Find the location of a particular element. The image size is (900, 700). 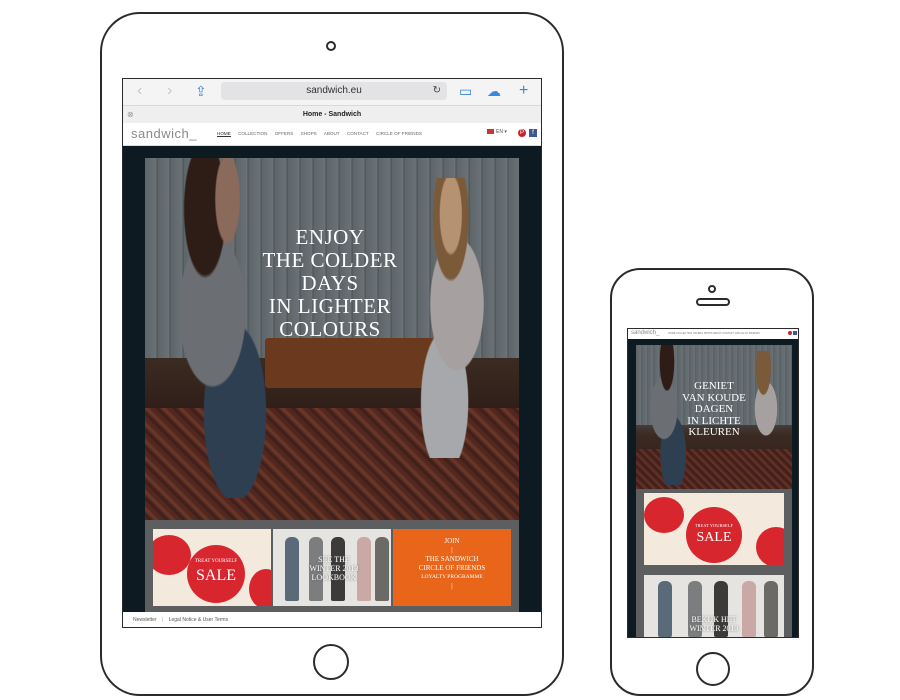

sale-tile: TREAT YOURSELF SALE is located at coordinates (212, 567).